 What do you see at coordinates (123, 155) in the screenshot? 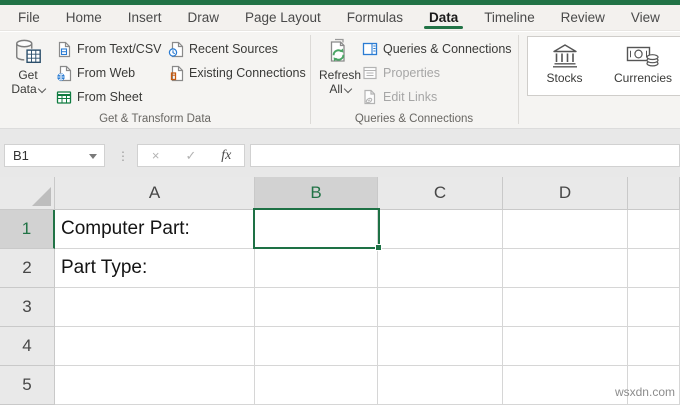
I see `formula-bar-resize-dots: ⋮` at bounding box center [123, 155].